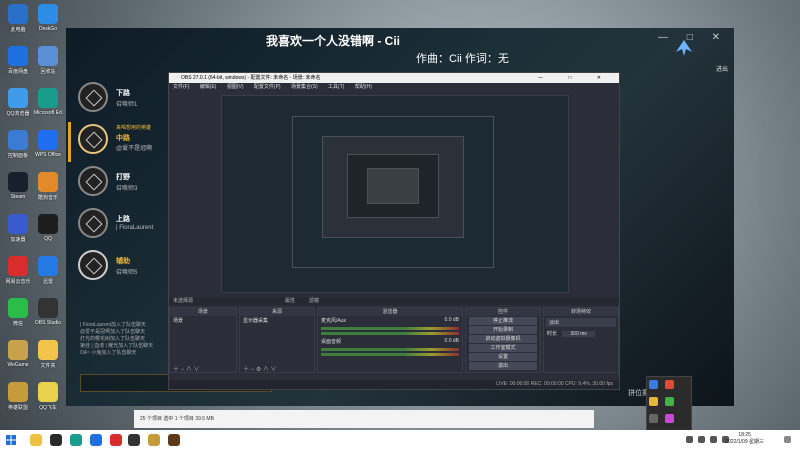 This screenshot has height=450, width=800. What do you see at coordinates (290, 300) in the screenshot?
I see `properties-button: 属性` at bounding box center [290, 300].